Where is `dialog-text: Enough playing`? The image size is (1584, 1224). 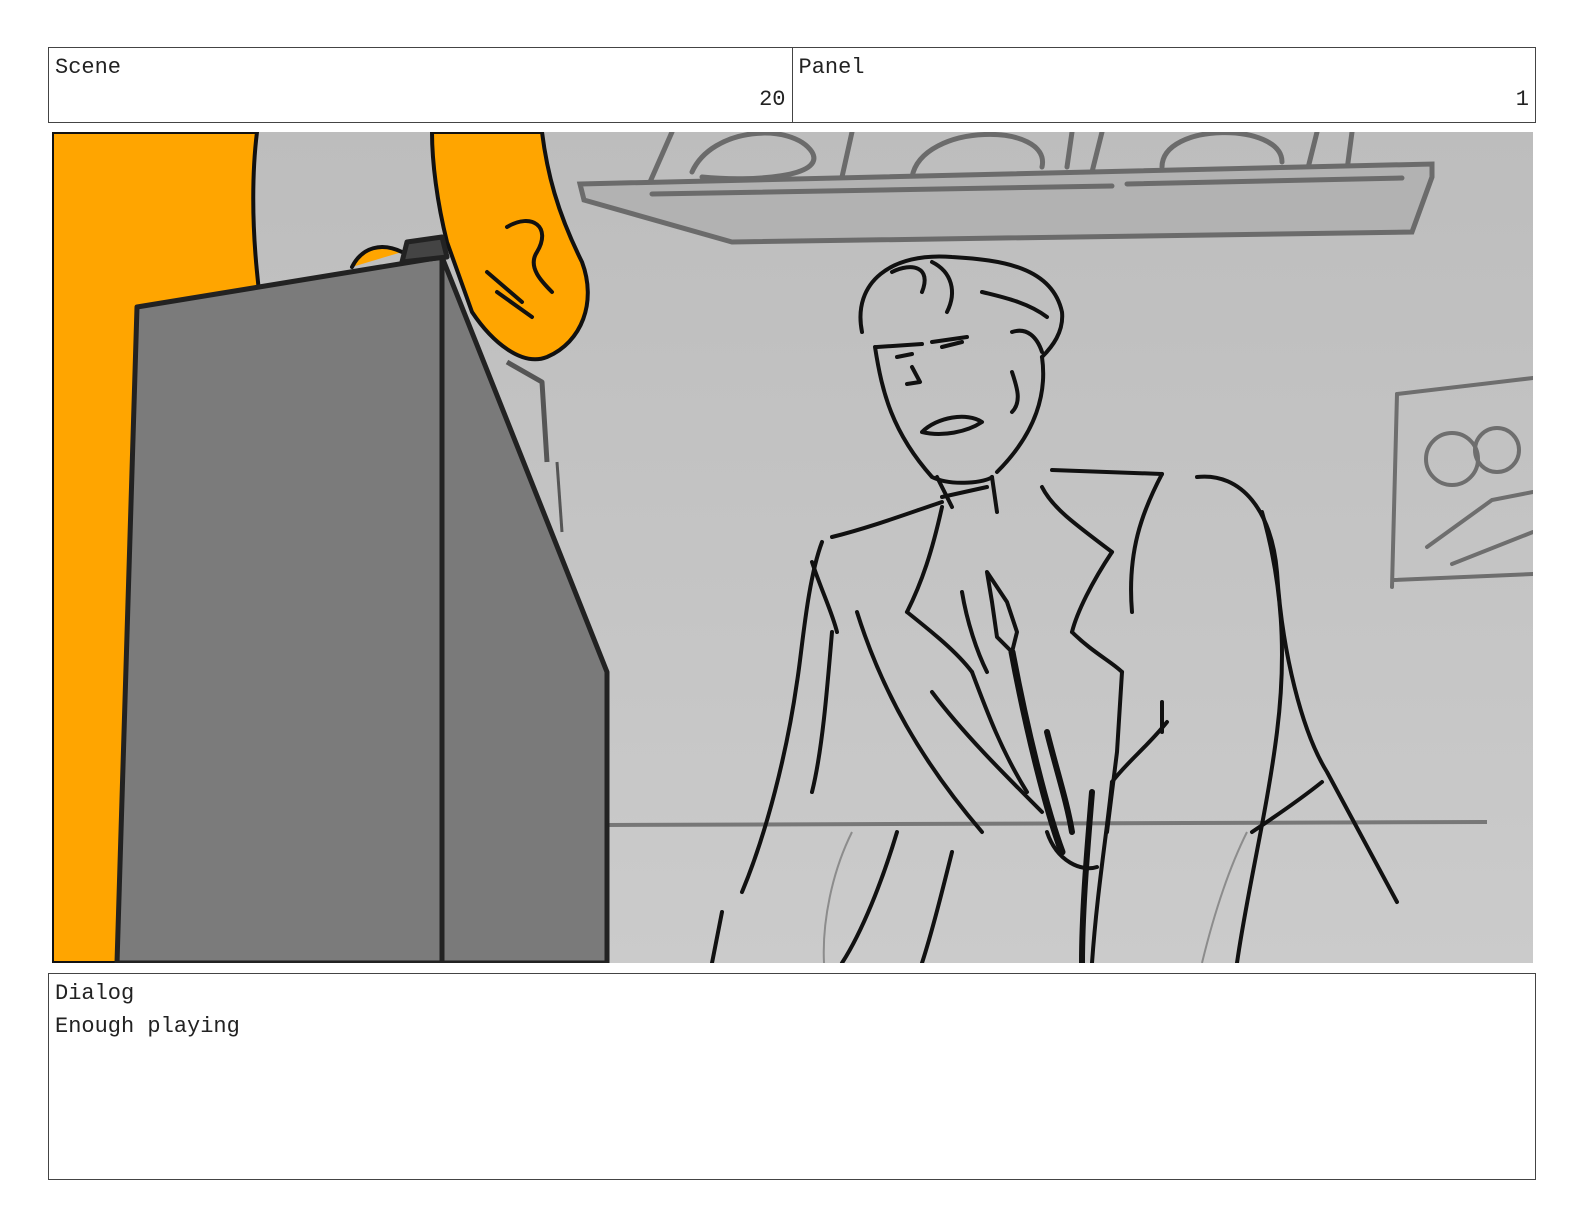 dialog-text: Enough playing is located at coordinates (147, 1026).